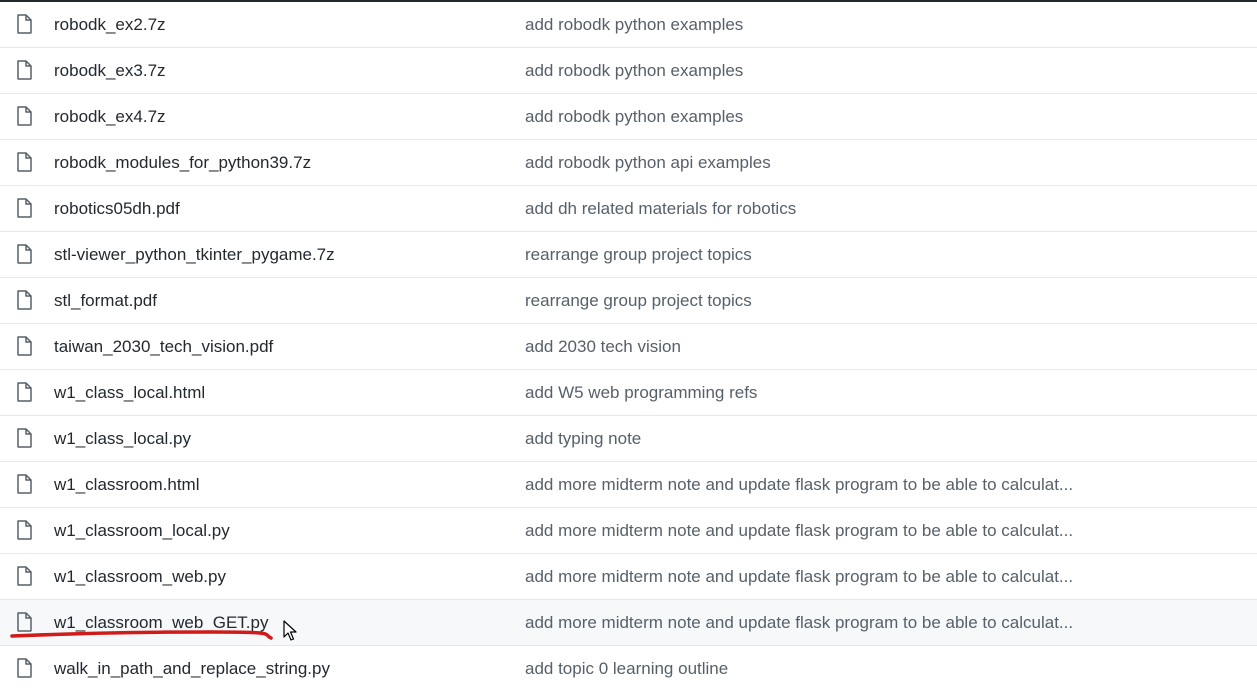  Describe the element at coordinates (583, 438) in the screenshot. I see `commit-message-link: add typing note` at that location.